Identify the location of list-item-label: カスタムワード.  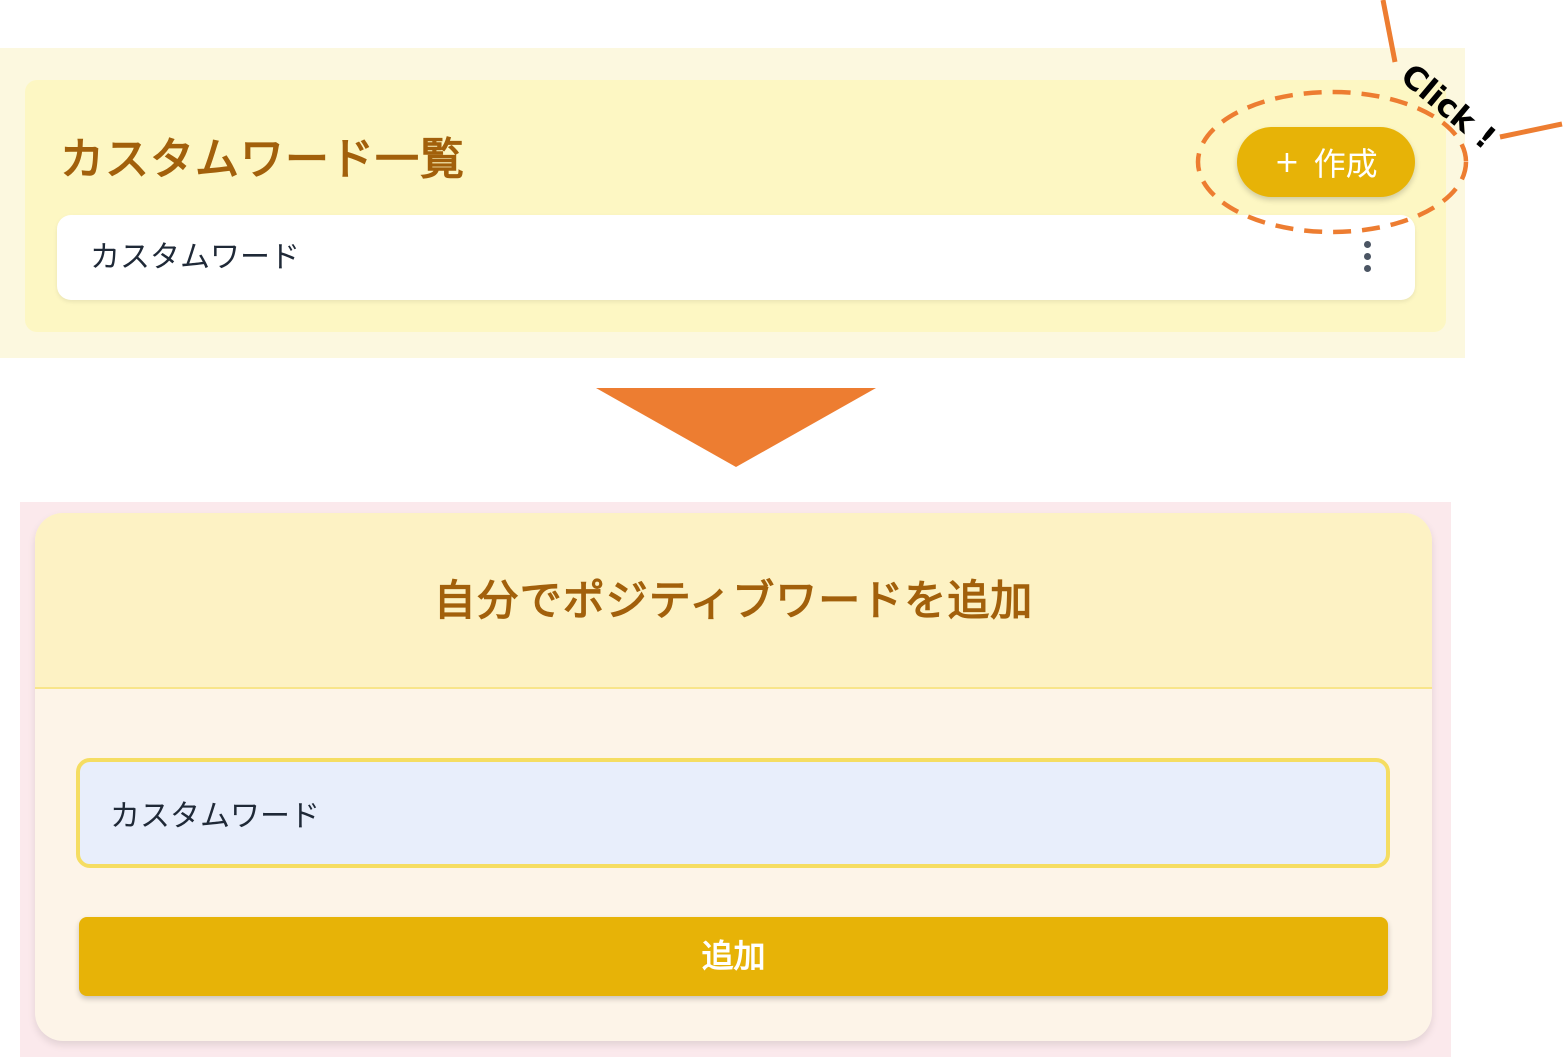
(195, 257).